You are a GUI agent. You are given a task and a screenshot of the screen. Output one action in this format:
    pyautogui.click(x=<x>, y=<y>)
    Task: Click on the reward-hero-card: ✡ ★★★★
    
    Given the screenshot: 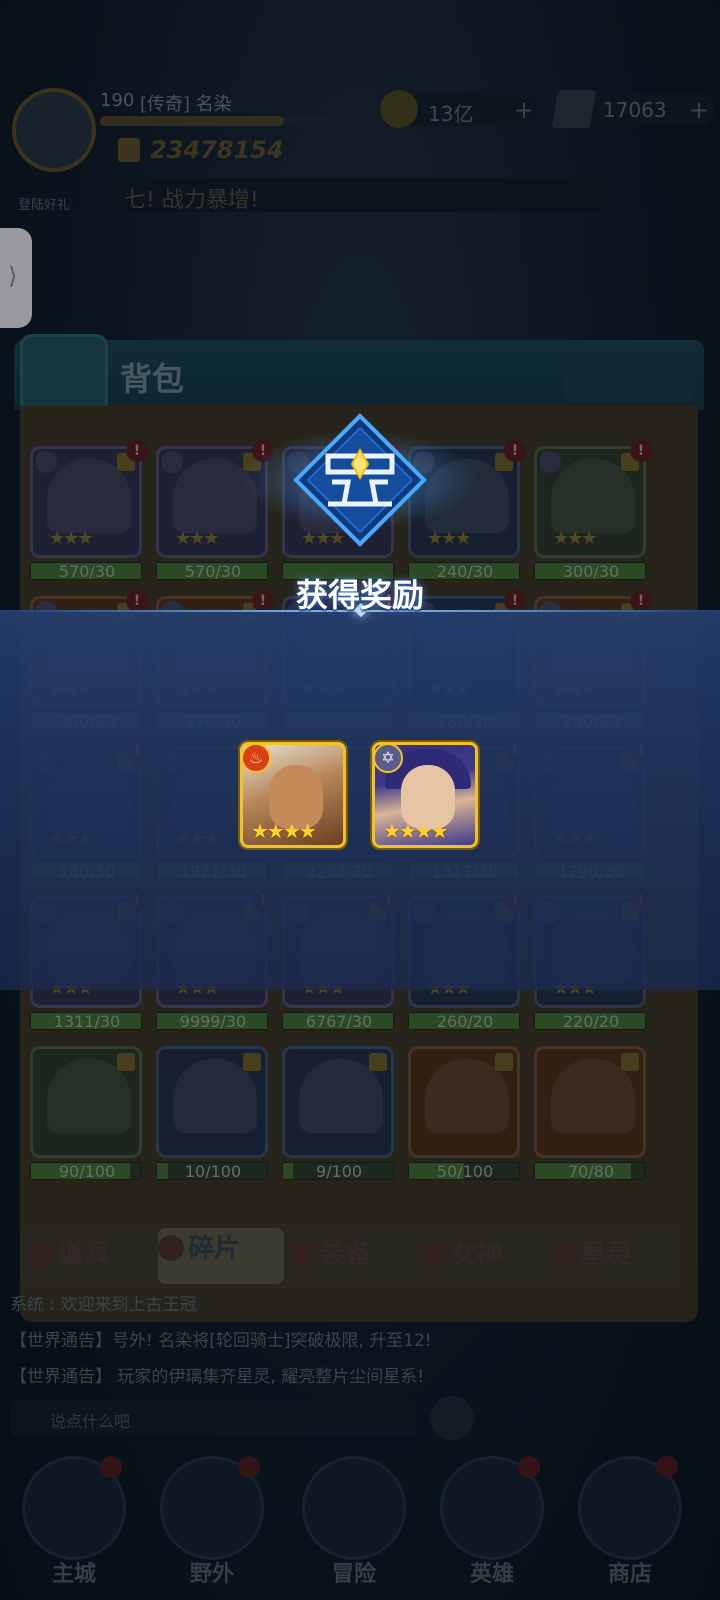 What is the action you would take?
    pyautogui.click(x=425, y=795)
    